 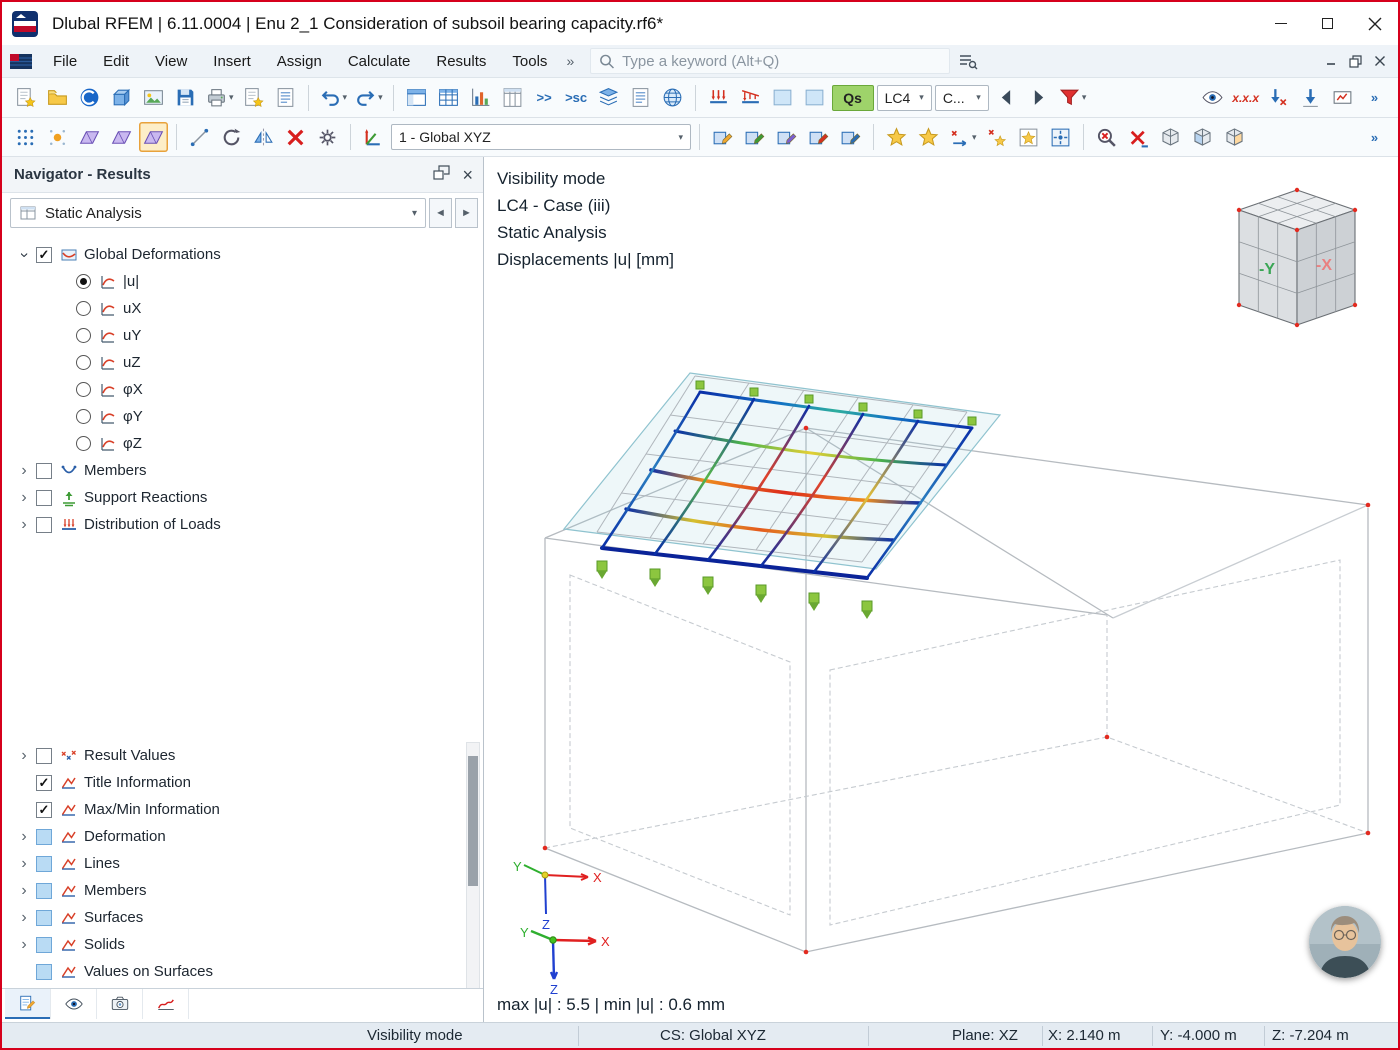 I want to click on zoom-off-button, so click(x=1106, y=137).